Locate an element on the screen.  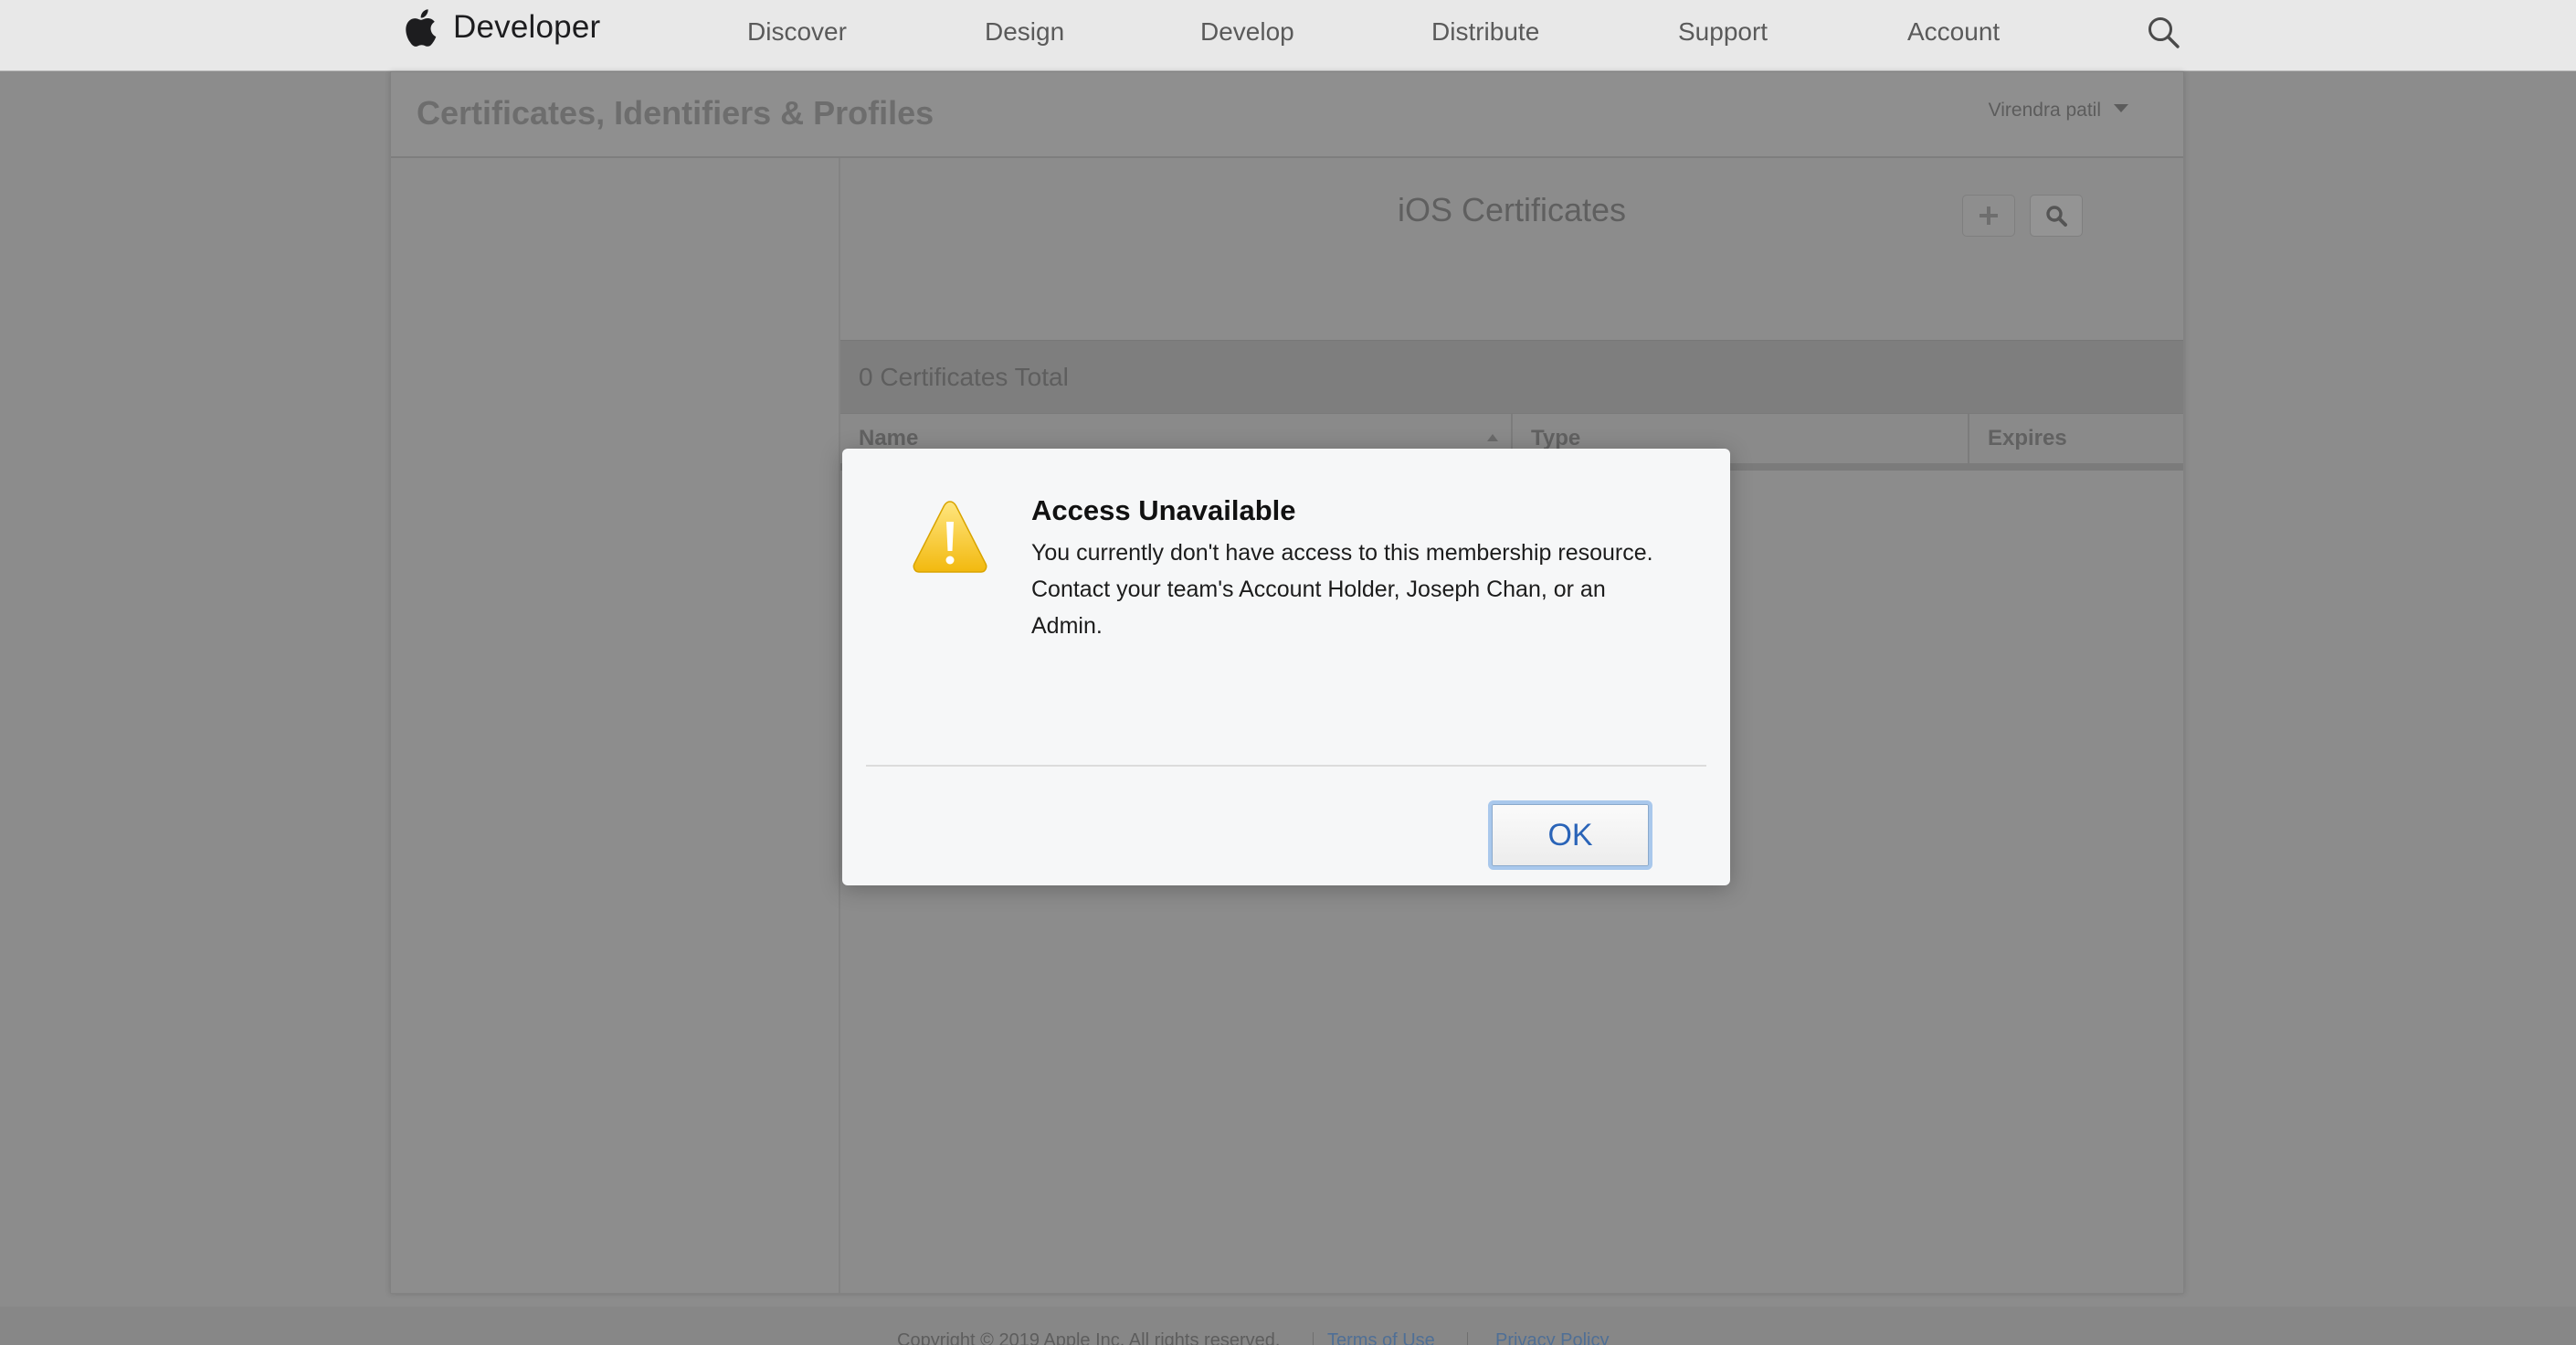
ok-button: OK is located at coordinates (1570, 835).